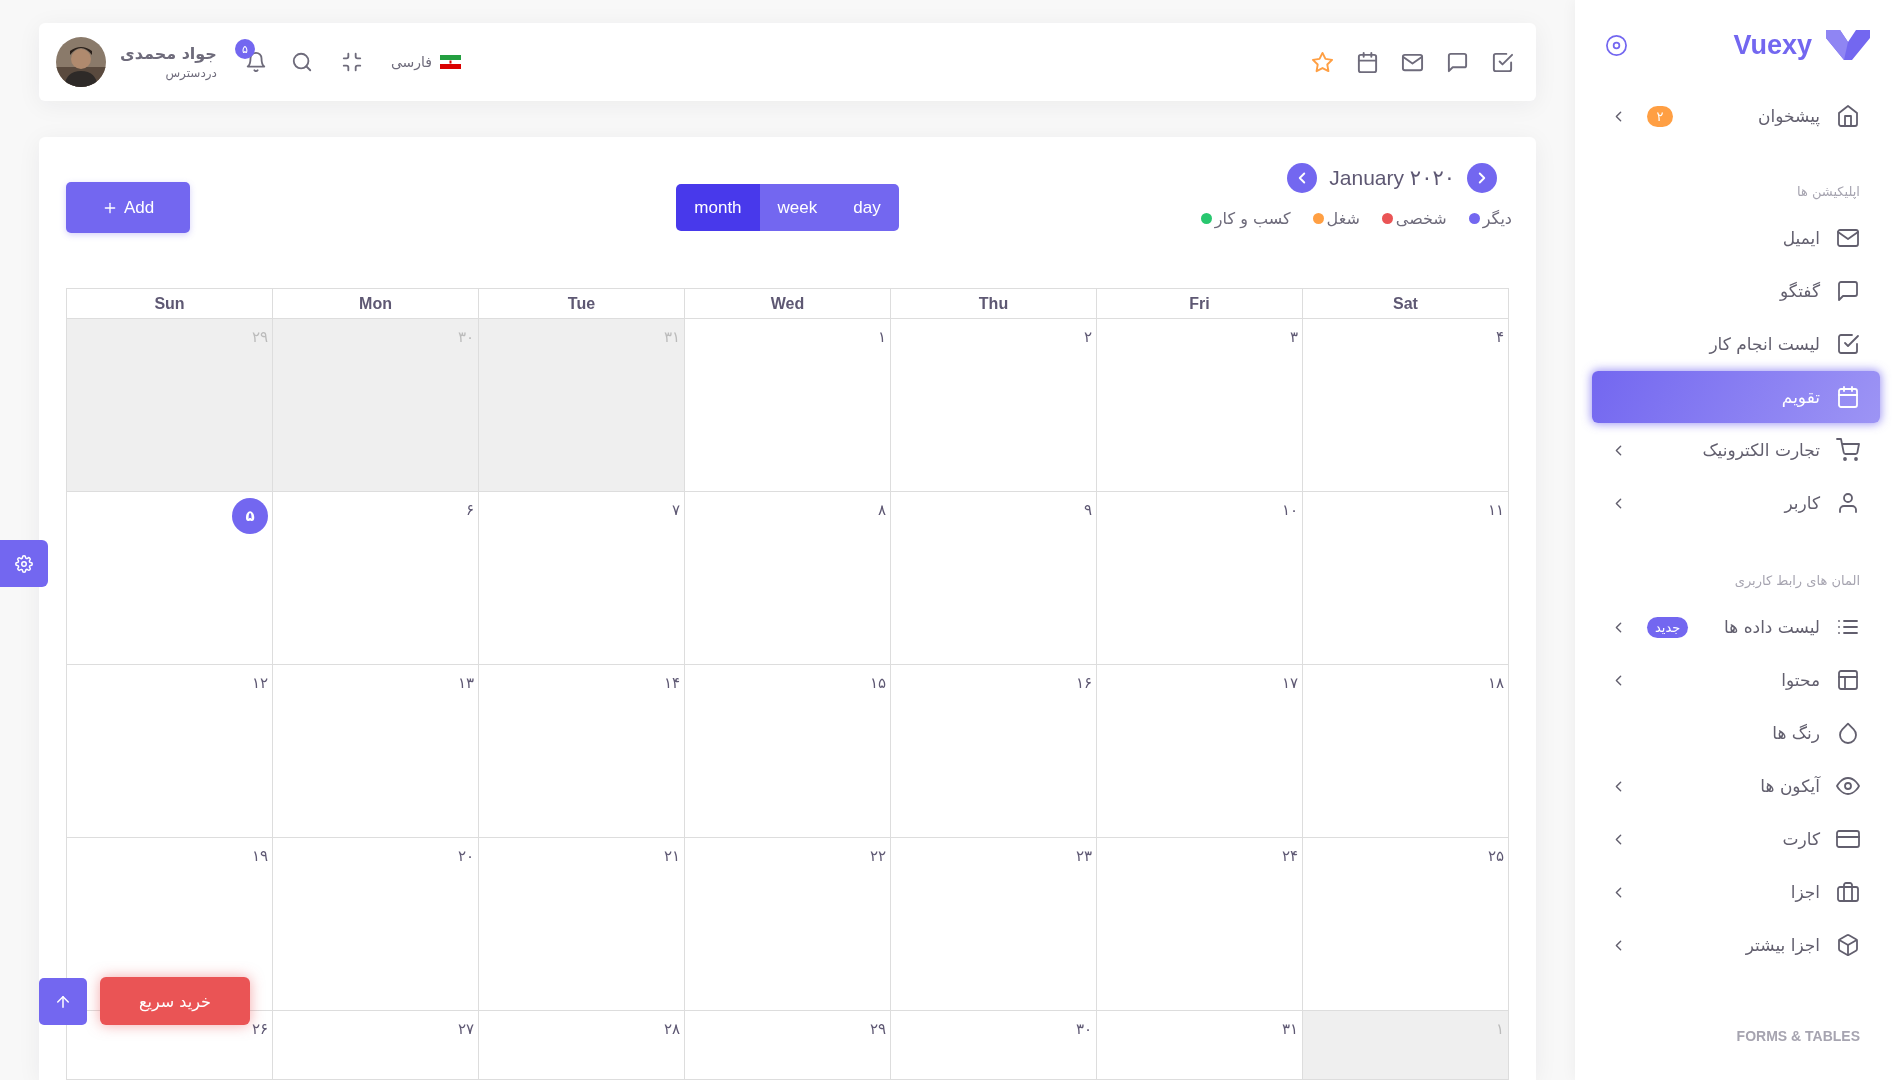  I want to click on menu-item: لیست داده ها جدید, so click(1736, 627).